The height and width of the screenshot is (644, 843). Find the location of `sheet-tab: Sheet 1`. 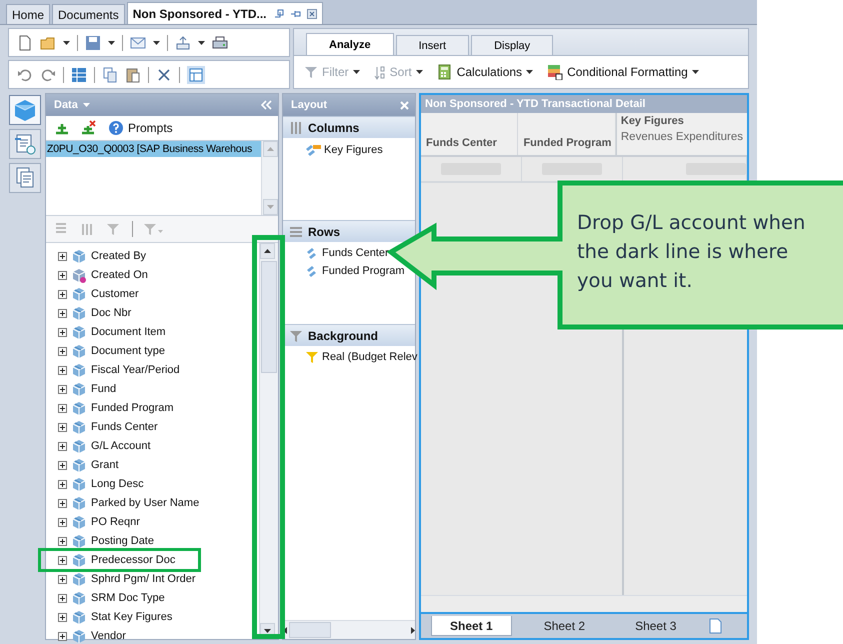

sheet-tab: Sheet 1 is located at coordinates (471, 626).